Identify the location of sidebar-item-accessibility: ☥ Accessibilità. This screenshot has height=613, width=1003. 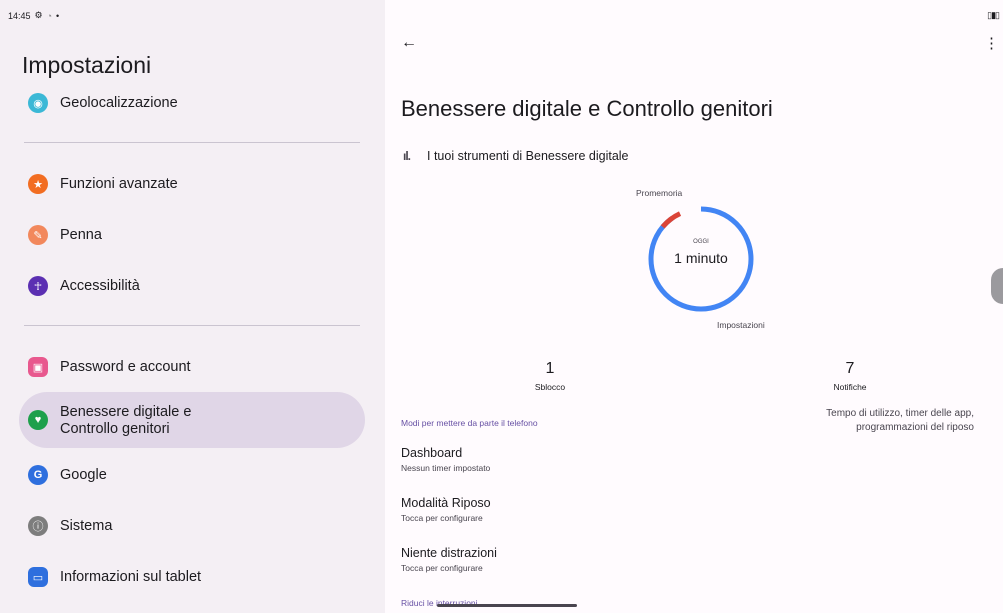
(84, 286).